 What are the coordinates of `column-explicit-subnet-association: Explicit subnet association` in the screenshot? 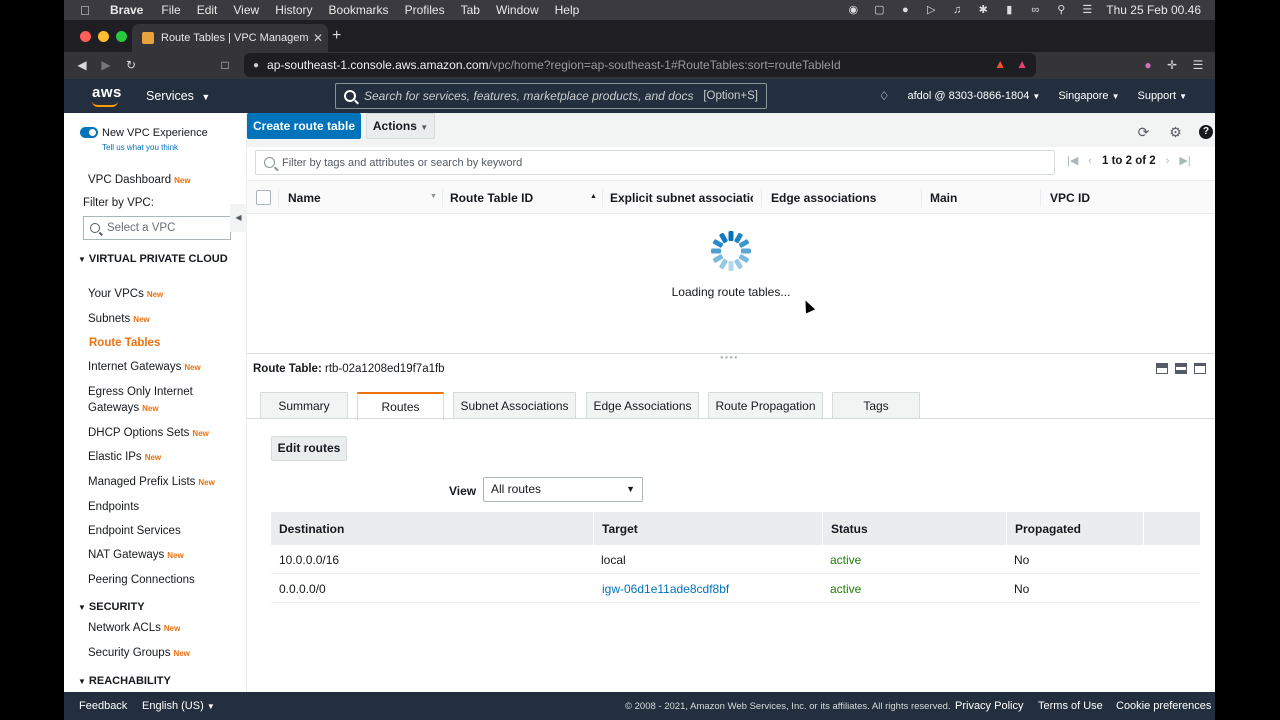 It's located at (681, 198).